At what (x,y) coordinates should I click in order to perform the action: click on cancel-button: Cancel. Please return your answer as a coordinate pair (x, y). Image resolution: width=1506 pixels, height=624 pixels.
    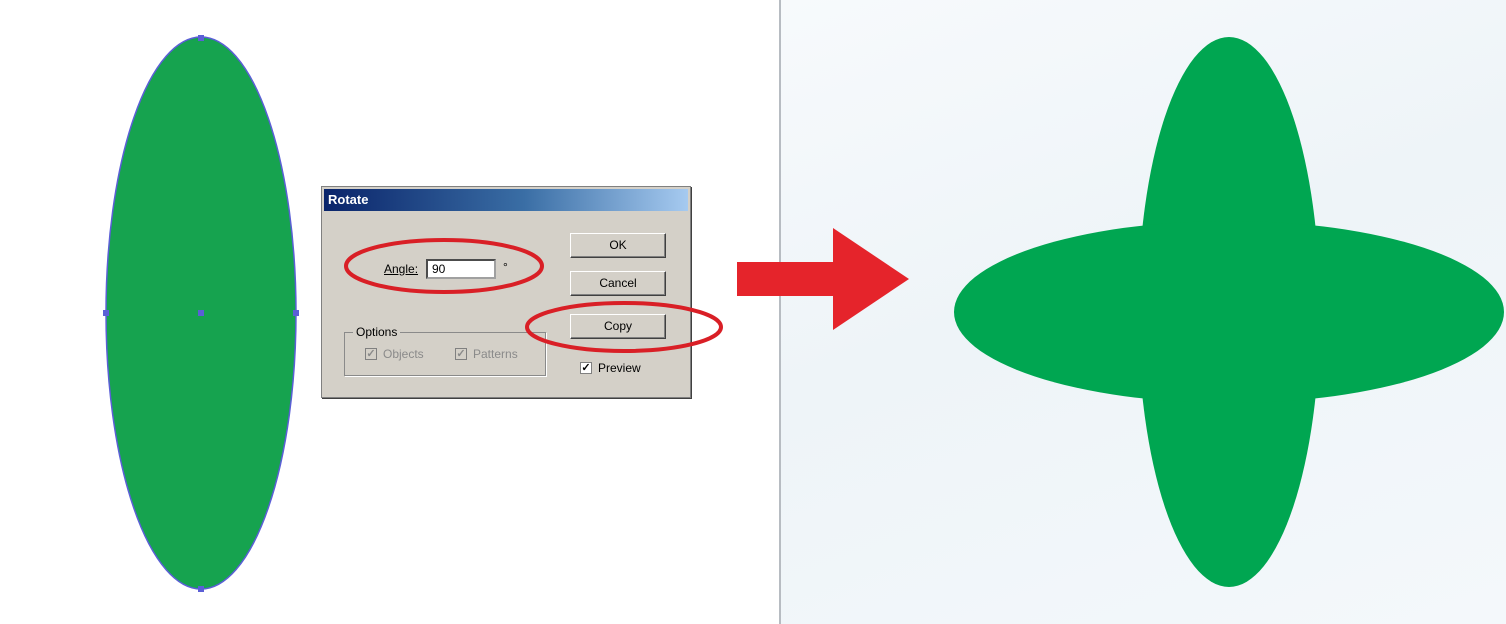
    Looking at the image, I should click on (618, 283).